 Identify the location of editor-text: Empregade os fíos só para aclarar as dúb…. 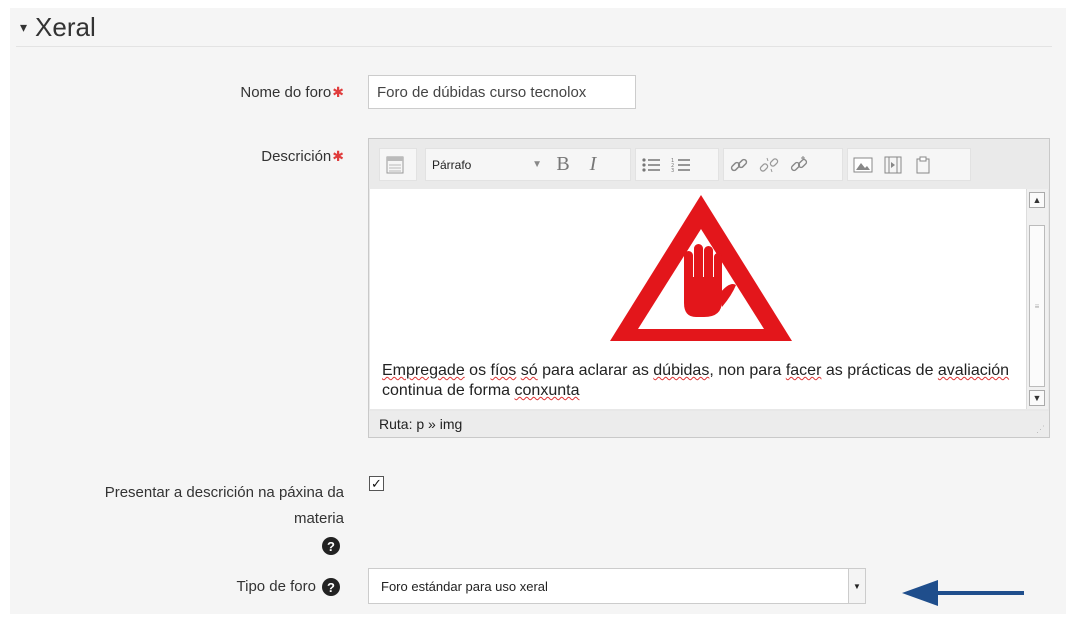
(697, 381).